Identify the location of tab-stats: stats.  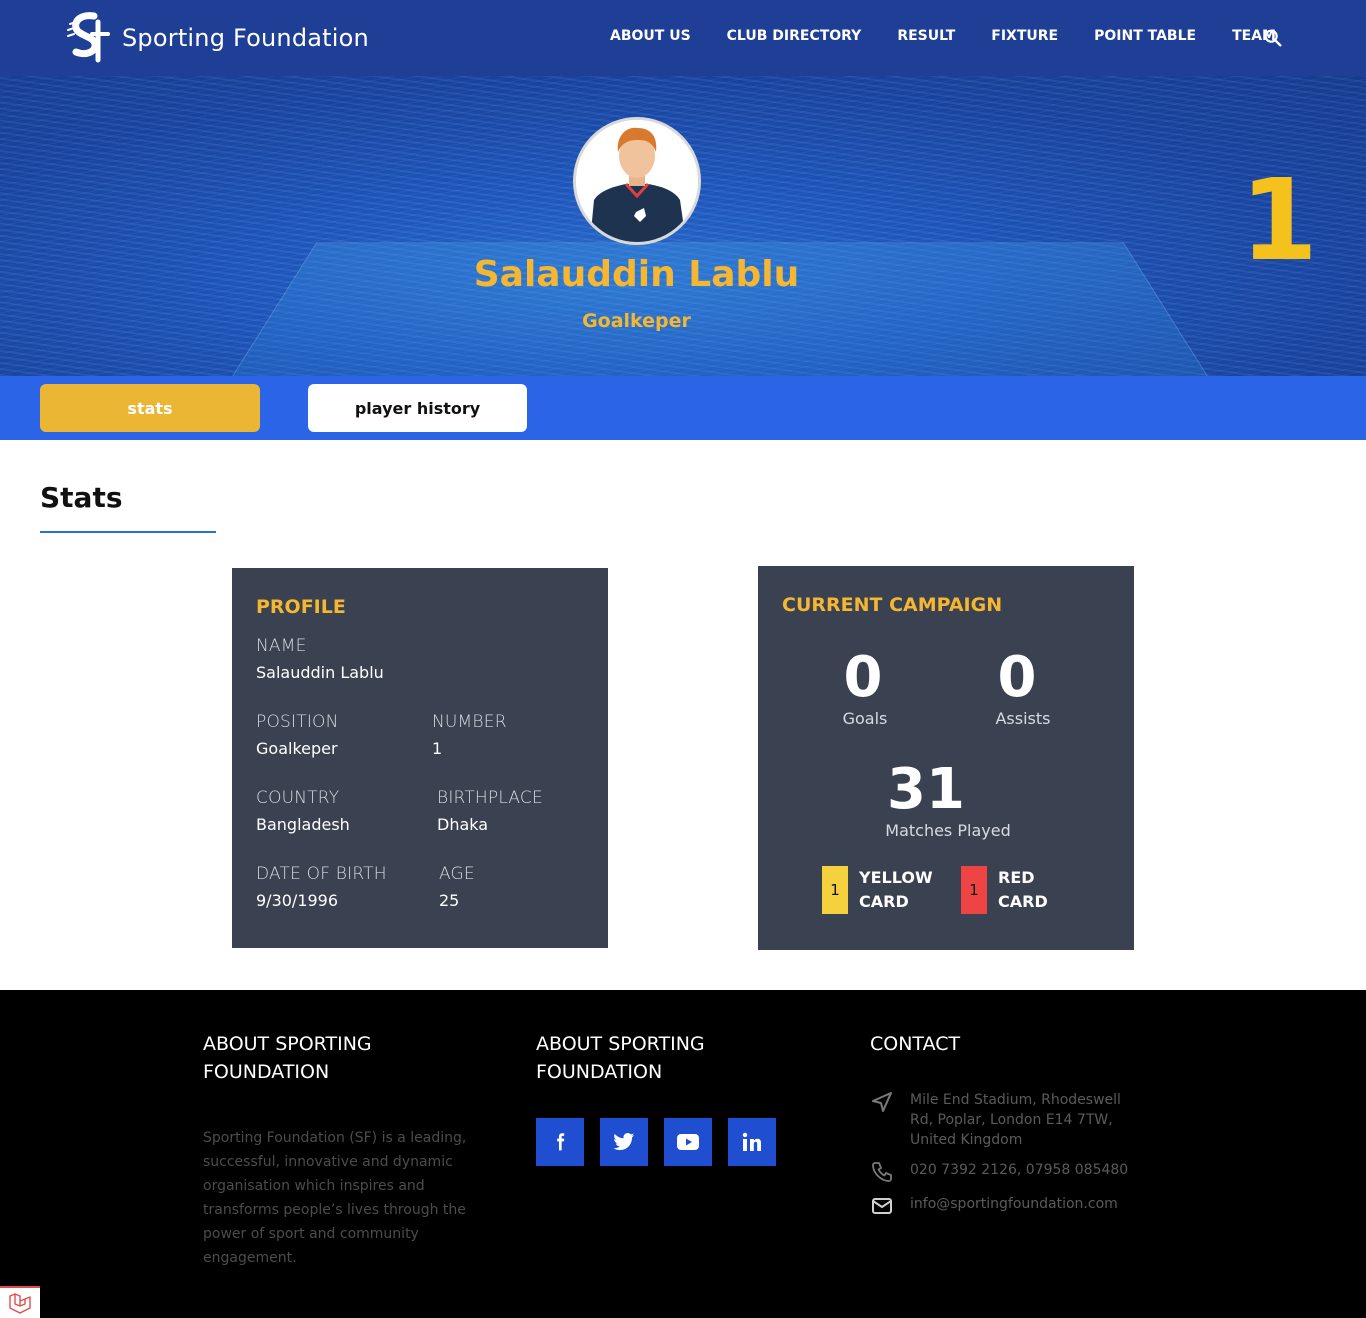
(150, 408).